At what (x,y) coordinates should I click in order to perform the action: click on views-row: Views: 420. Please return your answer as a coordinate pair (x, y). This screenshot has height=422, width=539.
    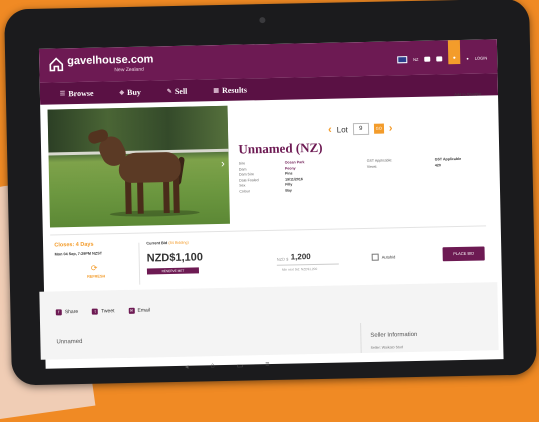
    Looking at the image, I should click on (414, 167).